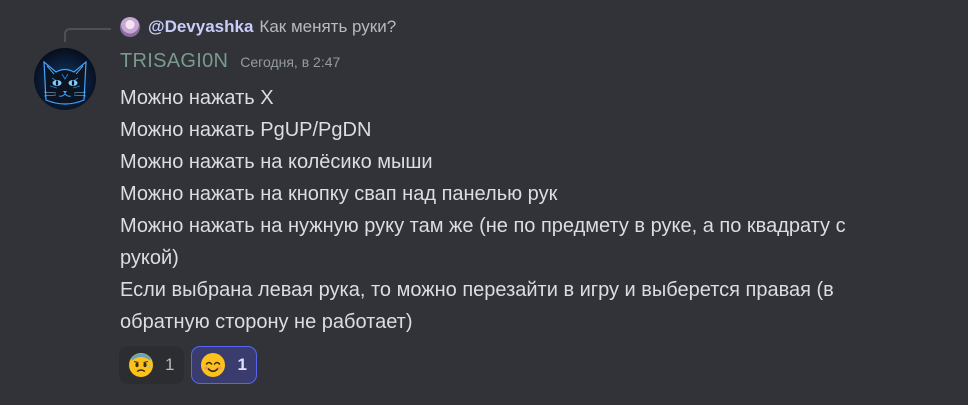  What do you see at coordinates (327, 27) in the screenshot?
I see `reply-message-preview: Как менять руки?` at bounding box center [327, 27].